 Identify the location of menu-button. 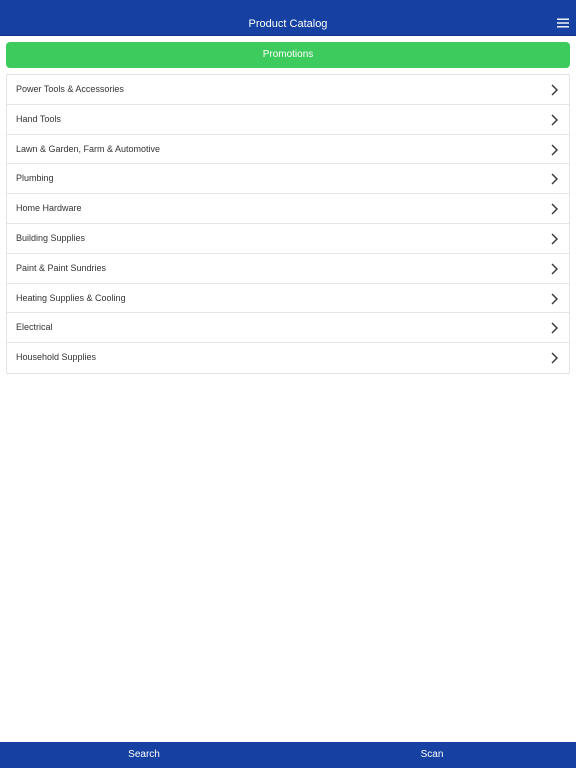
(563, 23).